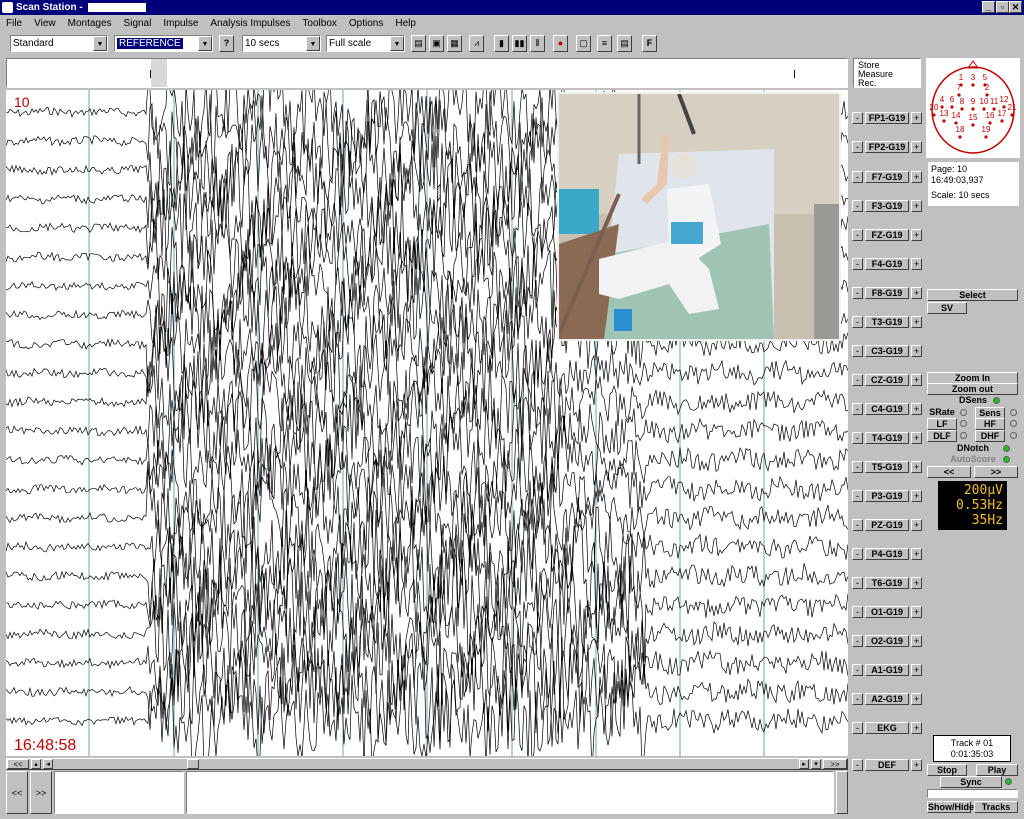  Describe the element at coordinates (159, 73) in the screenshot. I see `ruler-cursor` at that location.